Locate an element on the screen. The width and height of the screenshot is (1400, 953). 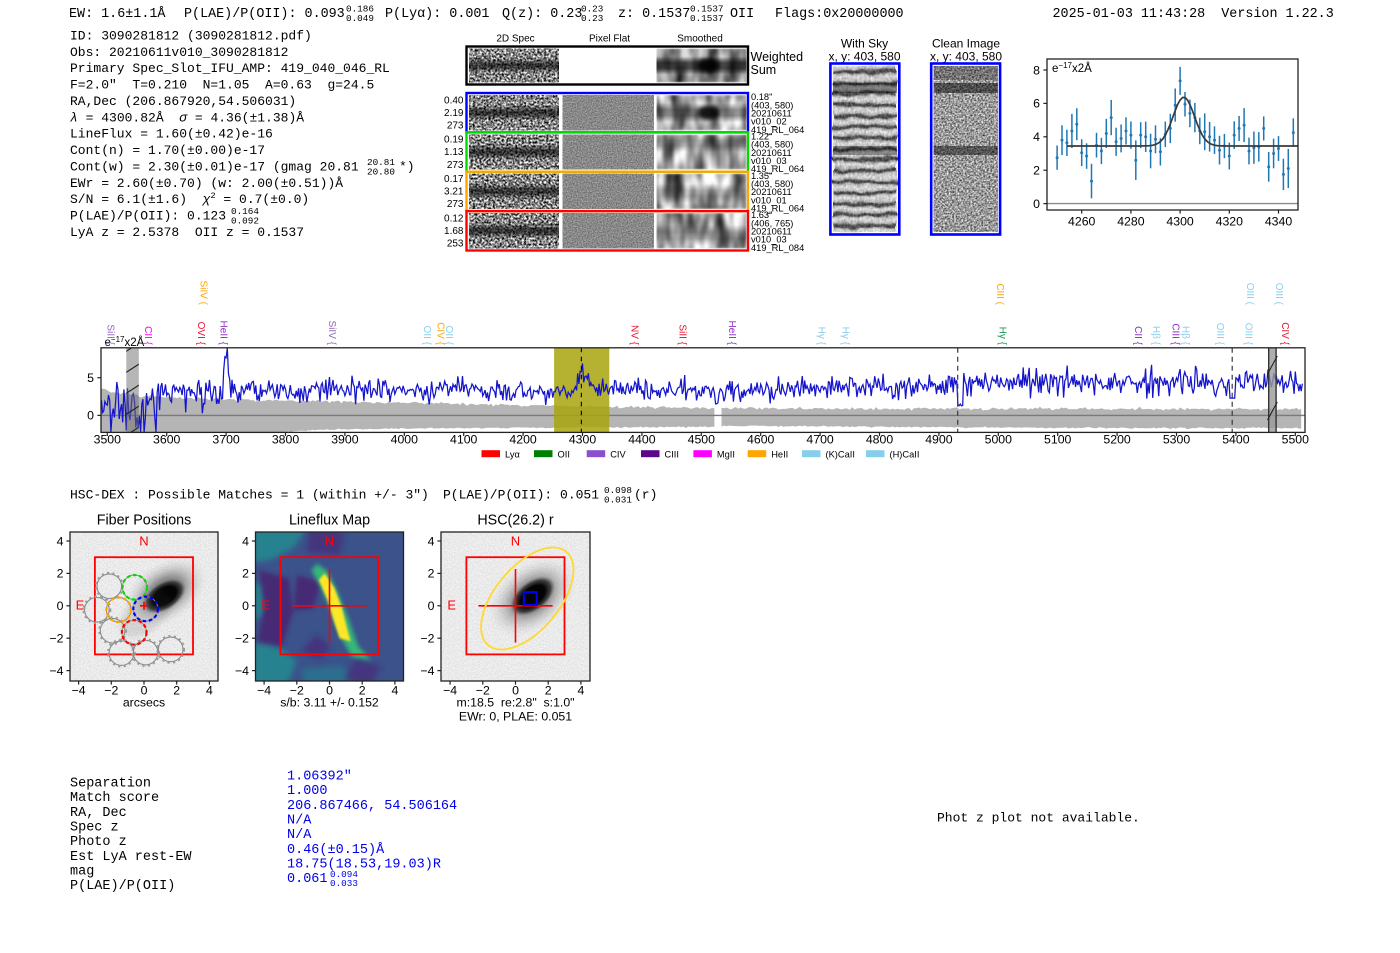
svg-text:S/N = 6.1(±1.6) χ2 = 0.7(±0.0: S/N = 6.1(±1.6) χ2 = 0.7(±0.0) is located at coordinates (189, 199).